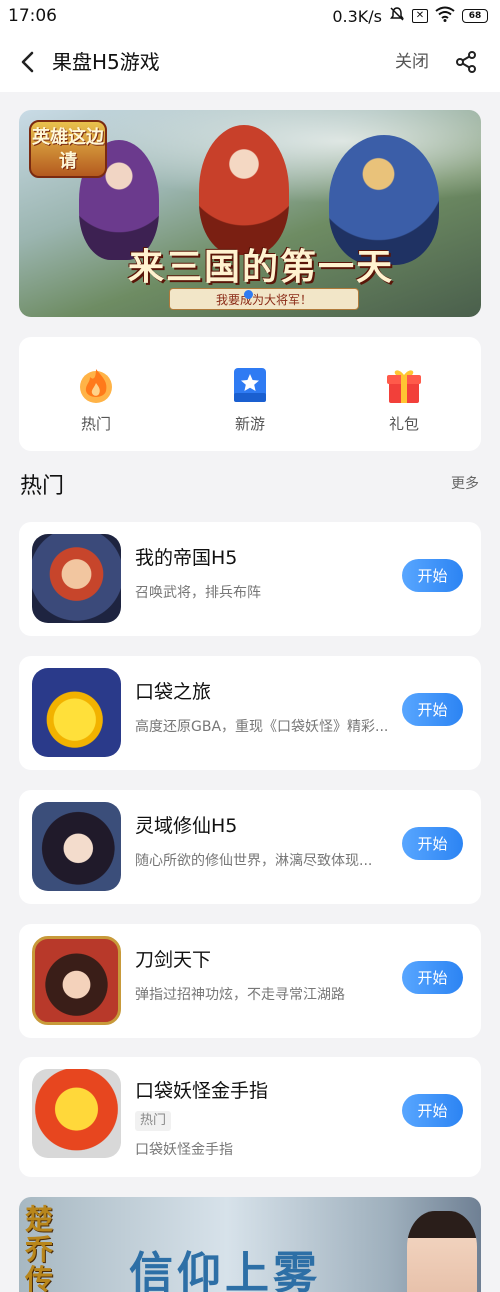 The height and width of the screenshot is (1292, 500). Describe the element at coordinates (250, 16) in the screenshot. I see `status-bar: 17:06 0.3K/s ✕ 68` at that location.